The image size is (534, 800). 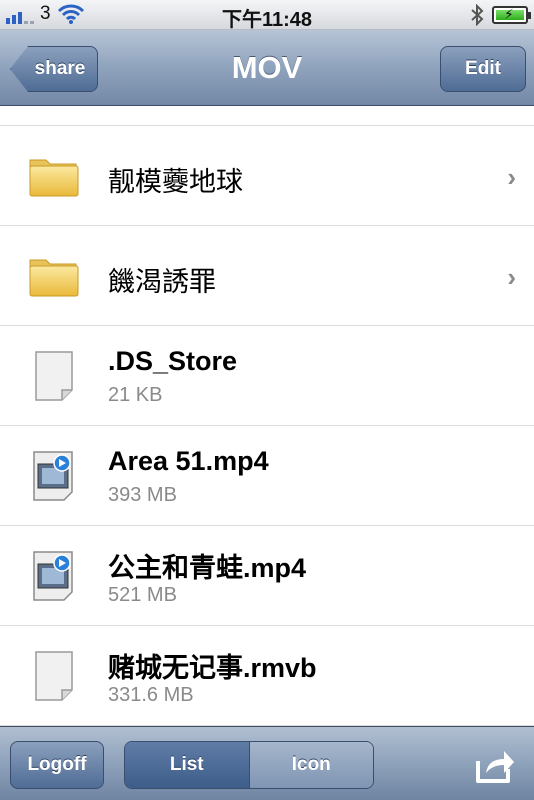 What do you see at coordinates (495, 765) in the screenshot?
I see `share-arrow-icon` at bounding box center [495, 765].